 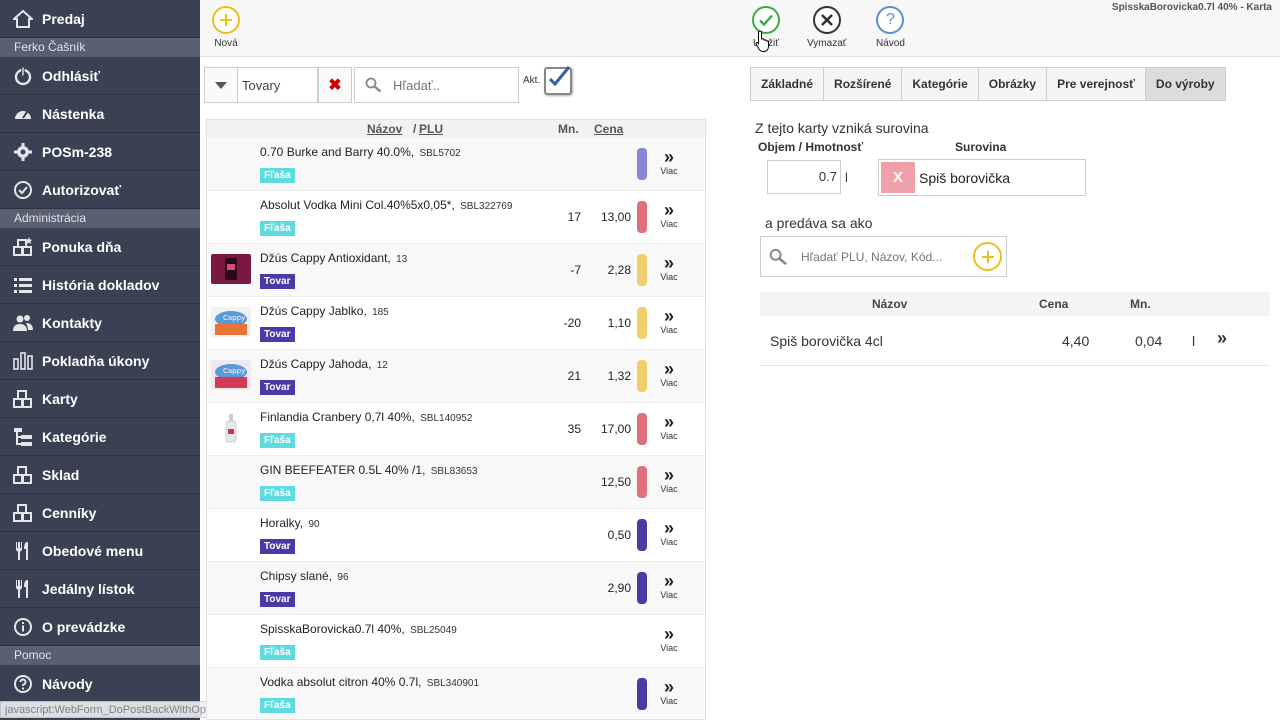 What do you see at coordinates (100, 437) in the screenshot?
I see `sidebar-item: Kategórie` at bounding box center [100, 437].